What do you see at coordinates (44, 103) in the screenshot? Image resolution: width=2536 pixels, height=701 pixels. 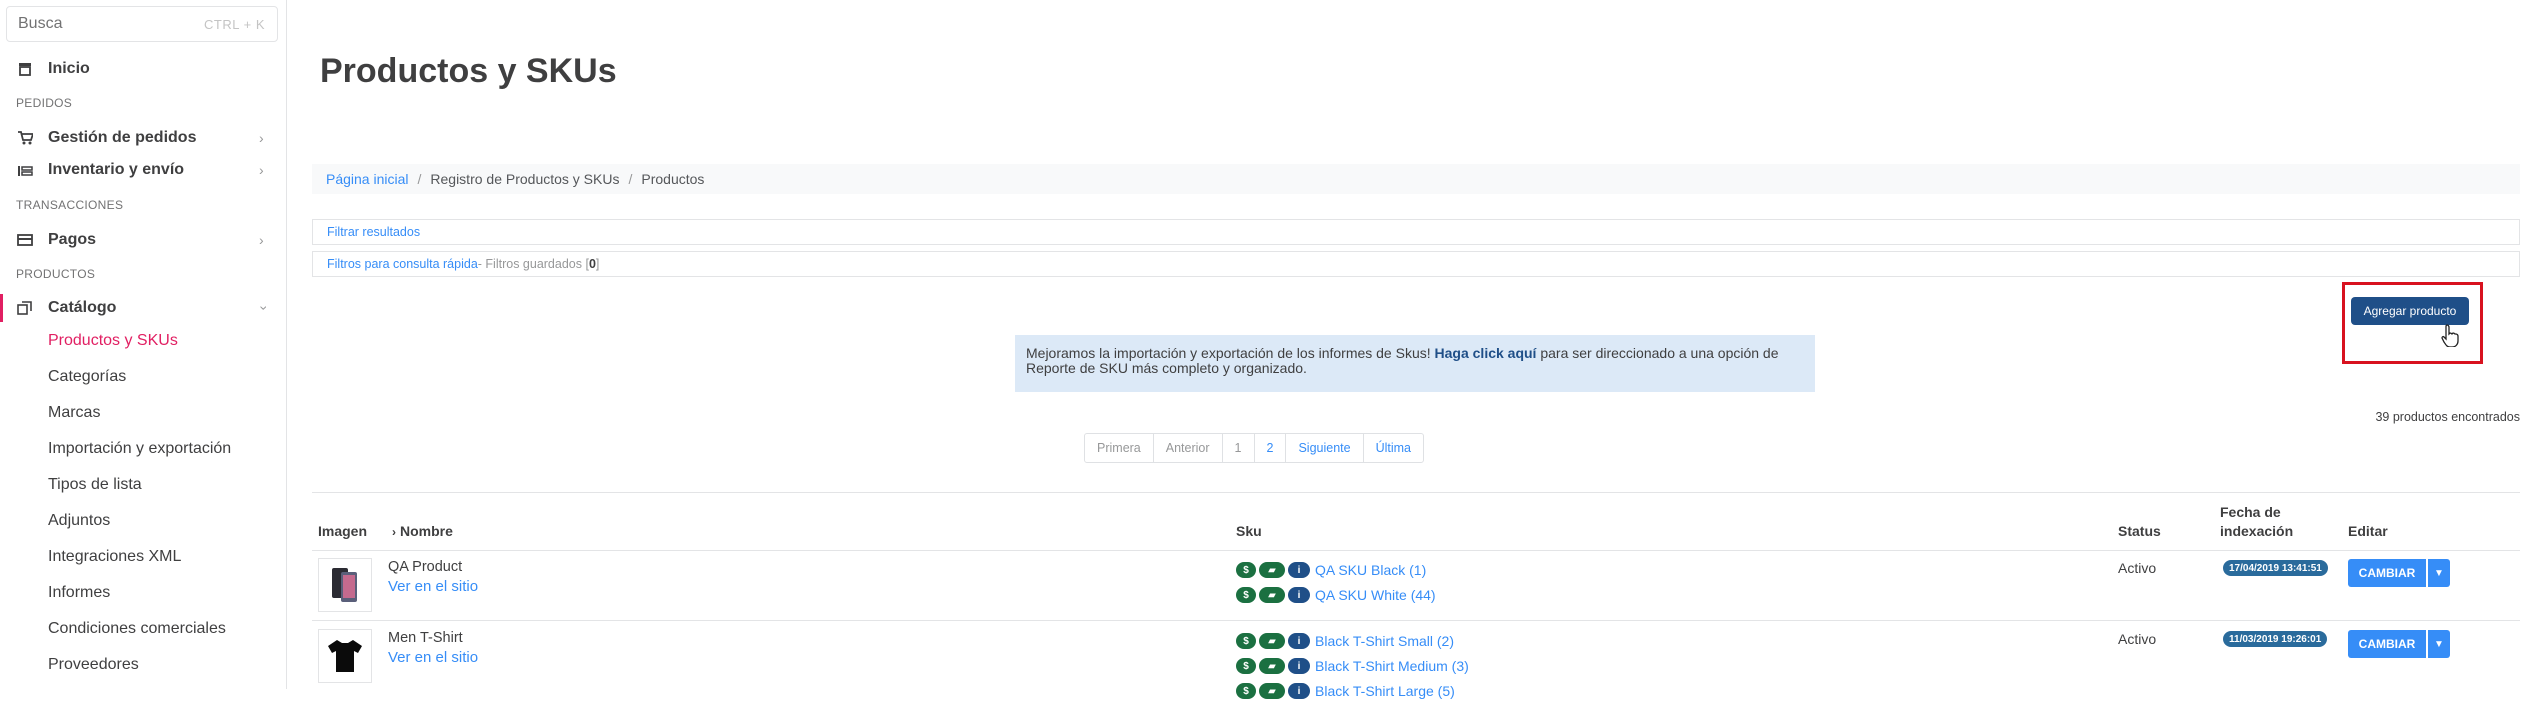 I see `section-label: PEDIDOS` at bounding box center [44, 103].